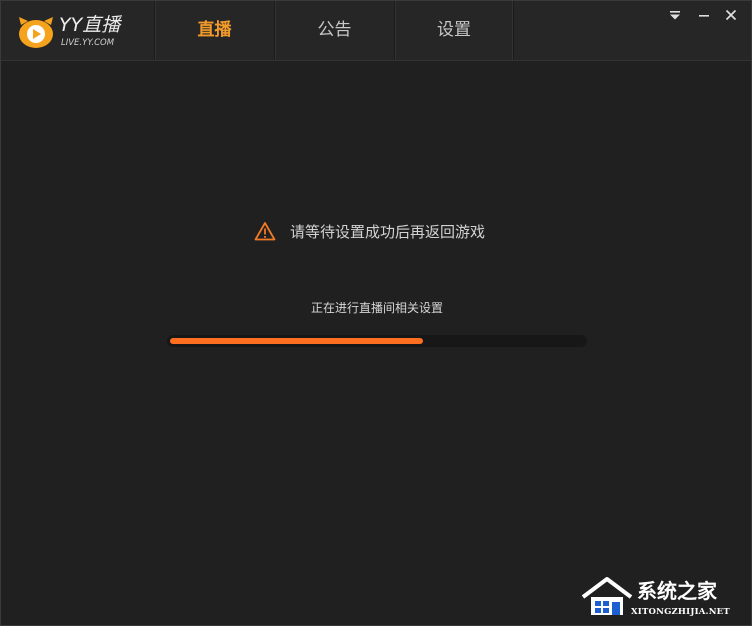 The image size is (752, 626). I want to click on status-message: 请等待设置成功后再返回游戏, so click(369, 231).